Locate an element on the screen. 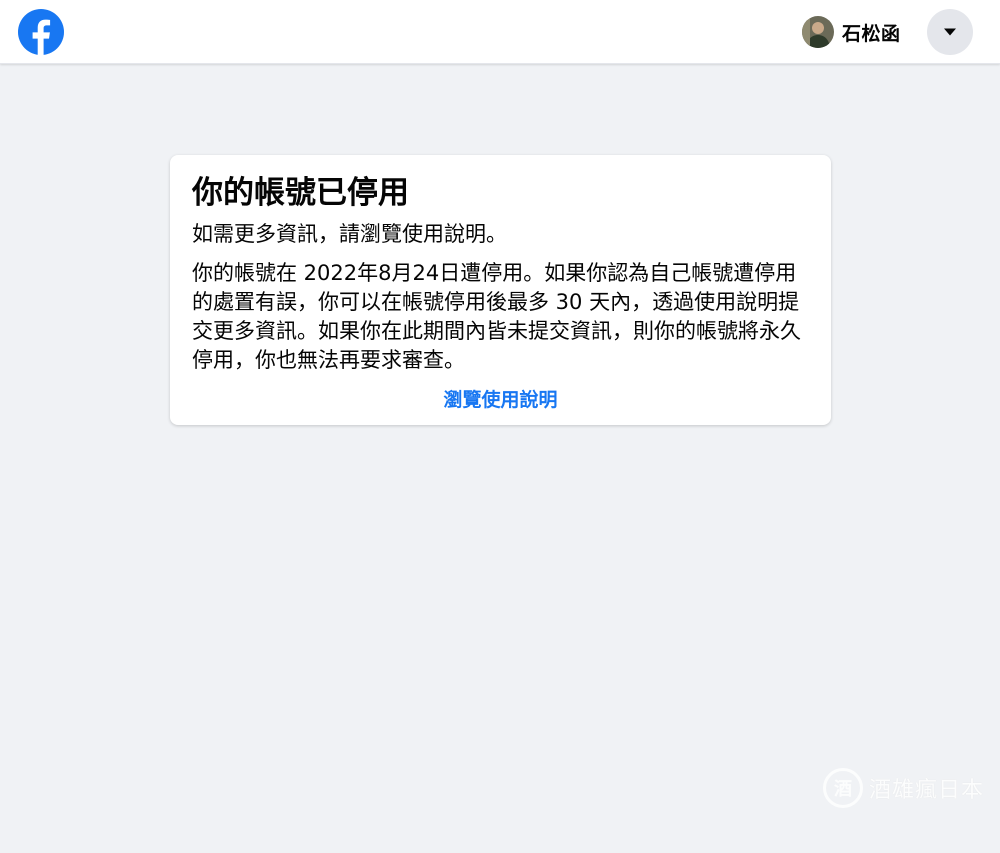 The image size is (1000, 853). facebook-logo-icon is located at coordinates (41, 32).